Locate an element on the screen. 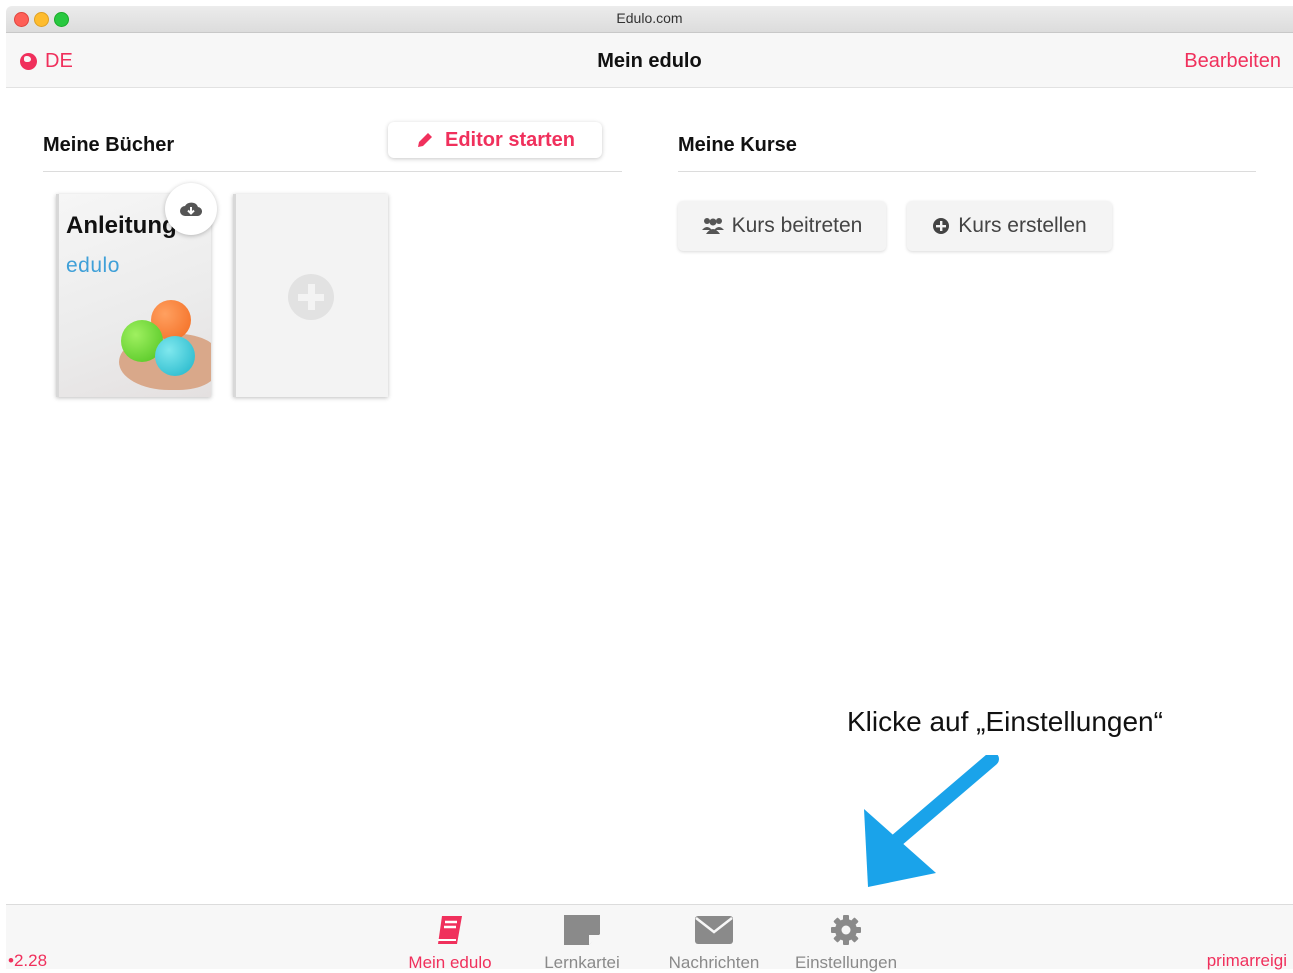 The image size is (1293, 973). cloud-download-icon is located at coordinates (191, 209).